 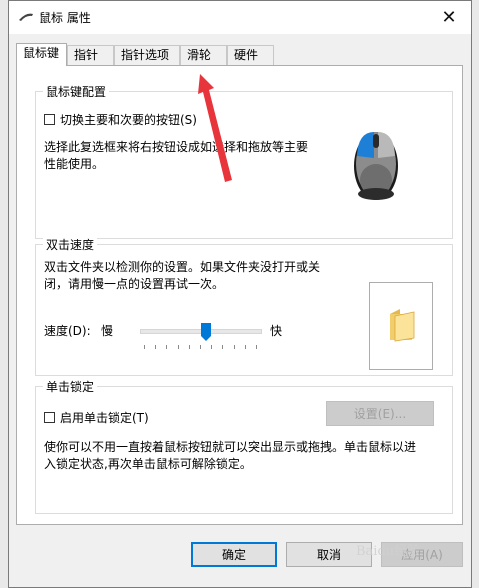 What do you see at coordinates (276, 331) in the screenshot?
I see `fast-label: 快` at bounding box center [276, 331].